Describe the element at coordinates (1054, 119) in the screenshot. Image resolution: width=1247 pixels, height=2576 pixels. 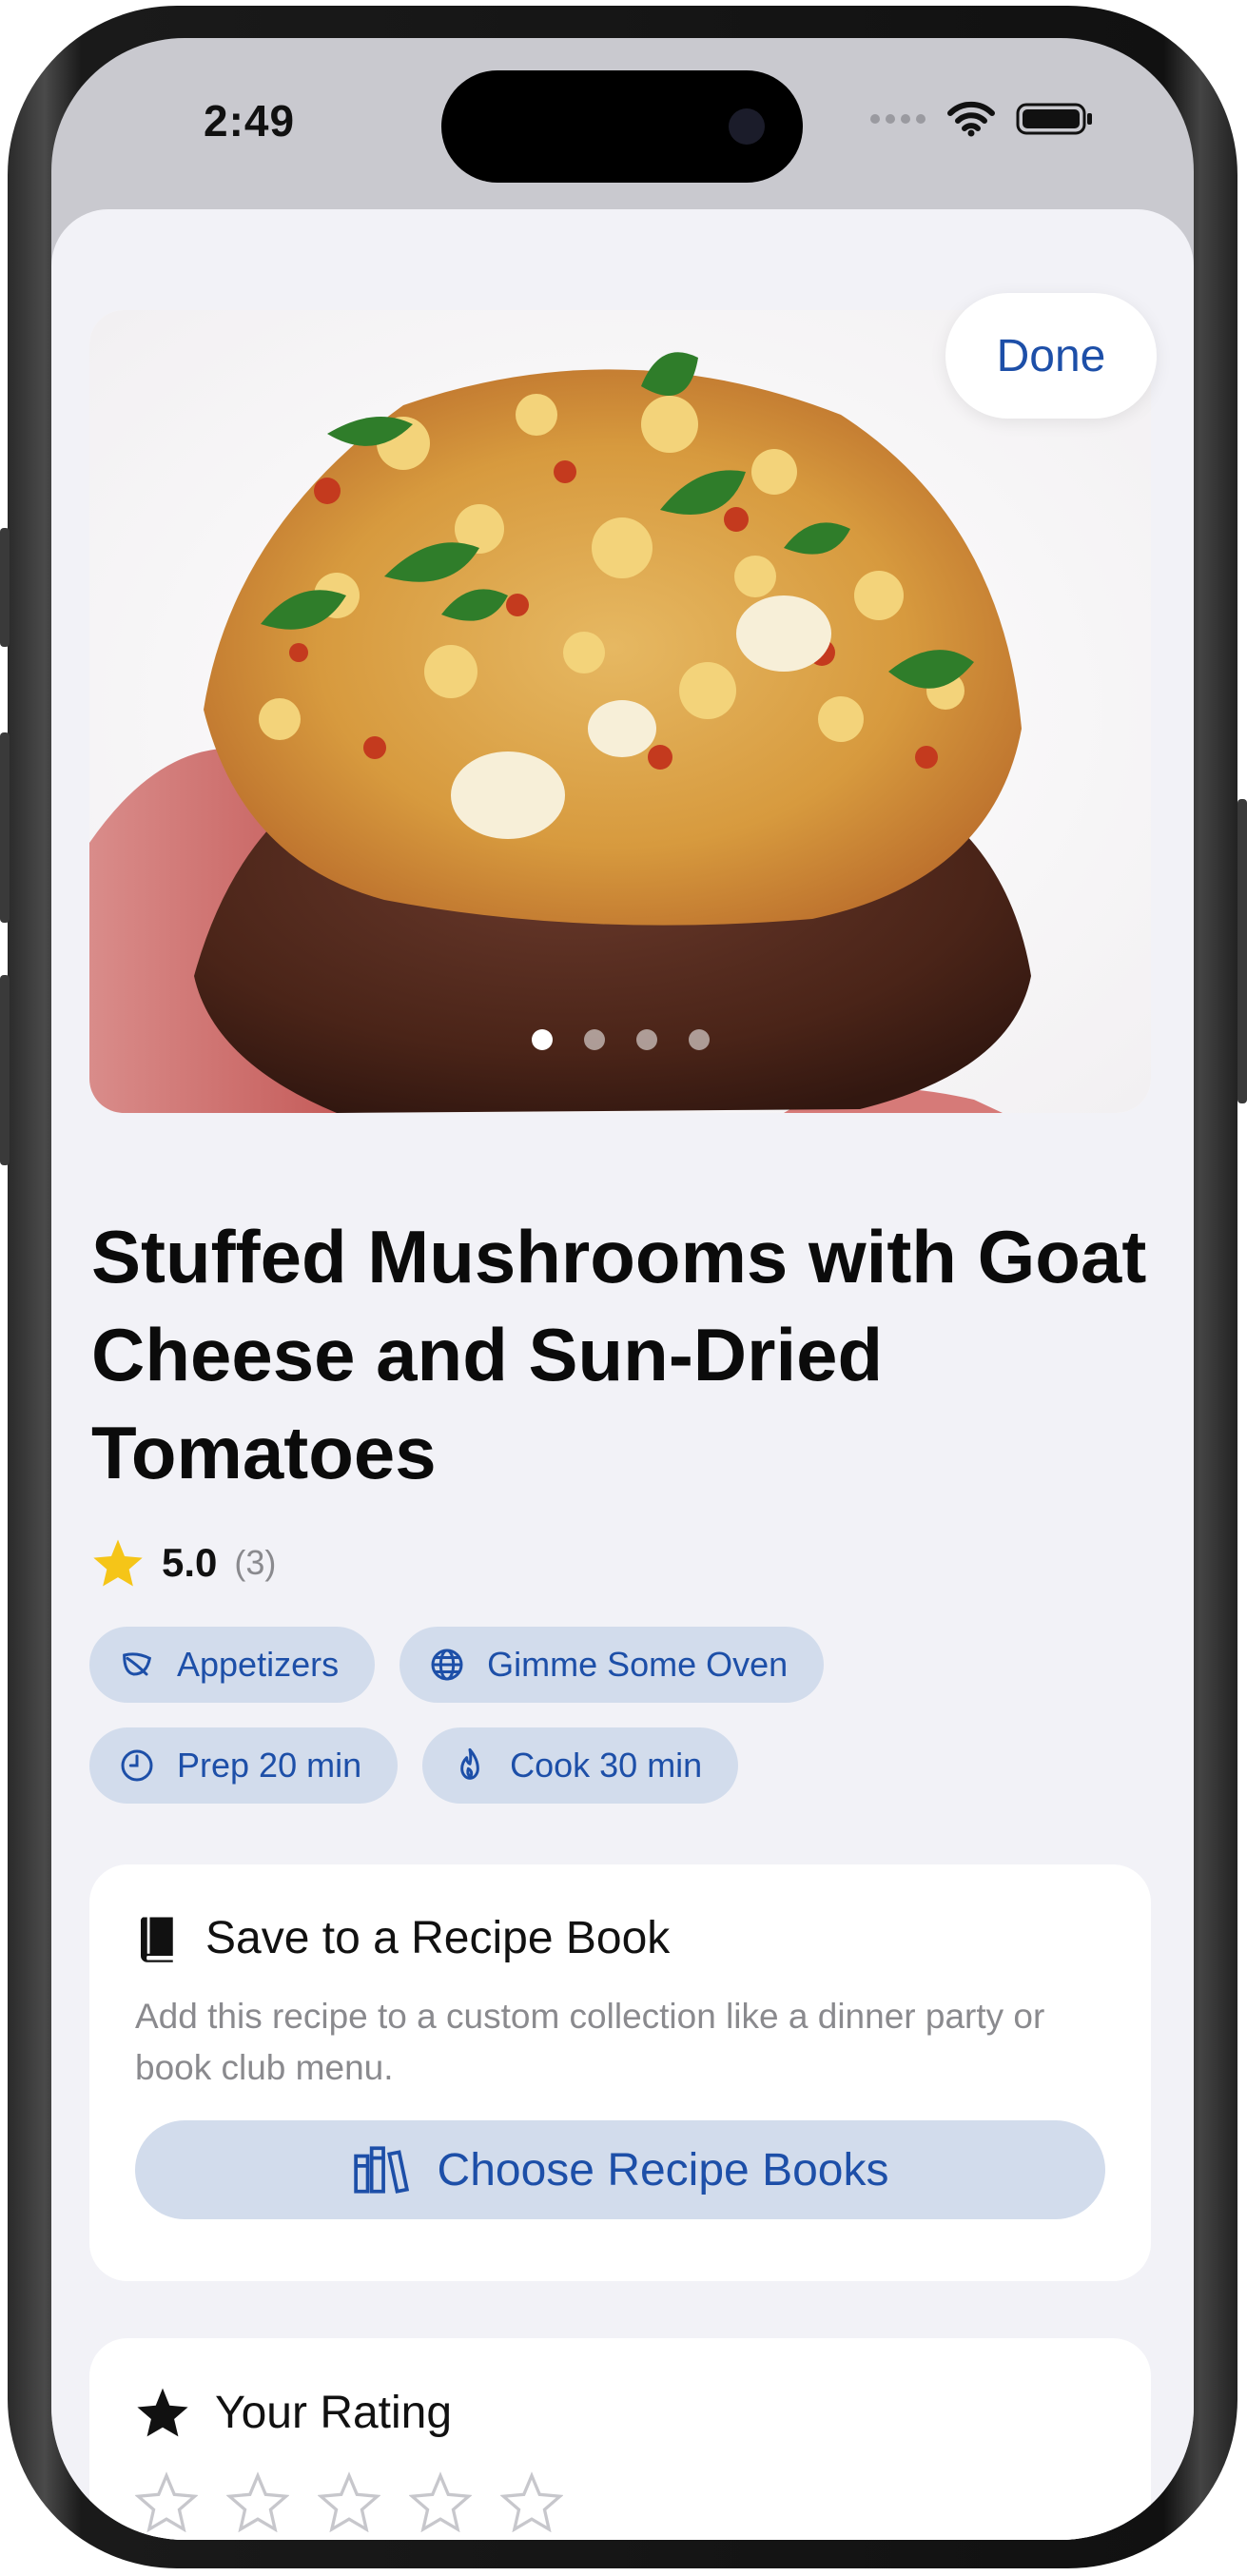
I see `battery-icon` at that location.